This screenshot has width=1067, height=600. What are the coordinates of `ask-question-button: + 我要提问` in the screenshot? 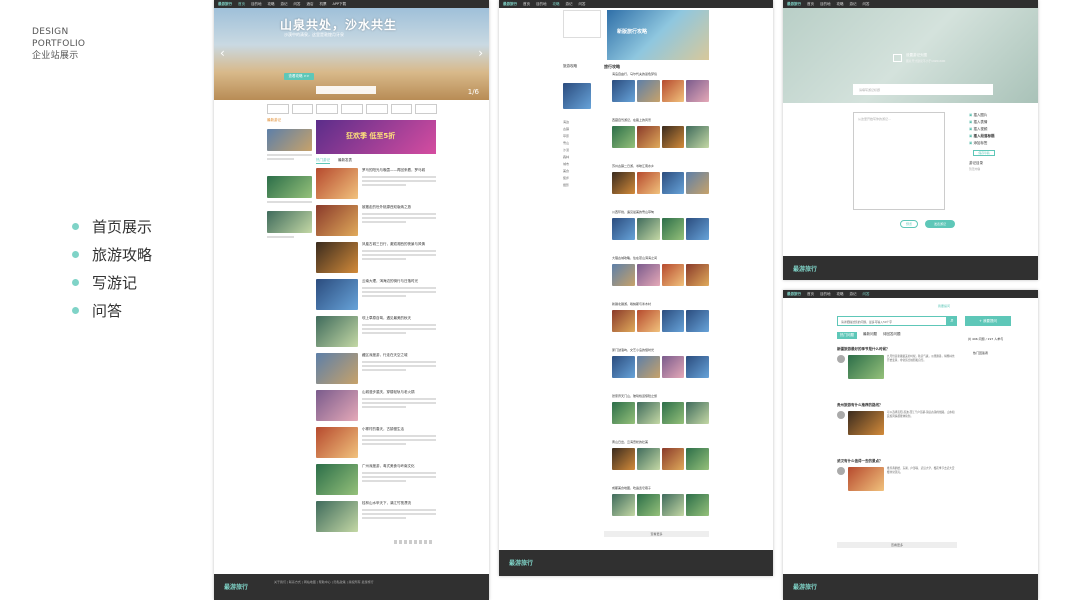 It's located at (988, 321).